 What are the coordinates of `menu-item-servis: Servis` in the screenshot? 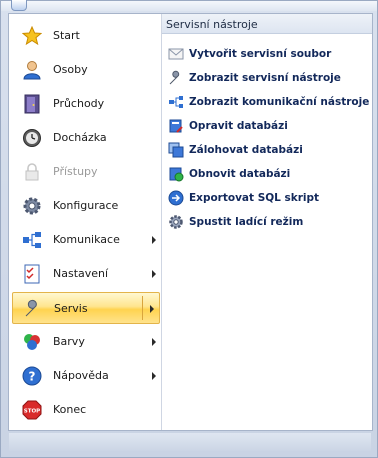 It's located at (86, 308).